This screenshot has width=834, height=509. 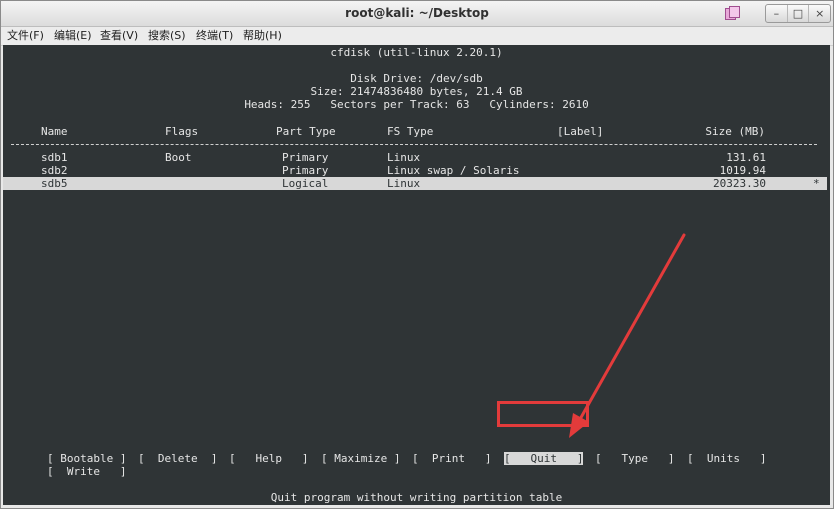 I want to click on annotation-arrow-icon, so click(x=627, y=335).